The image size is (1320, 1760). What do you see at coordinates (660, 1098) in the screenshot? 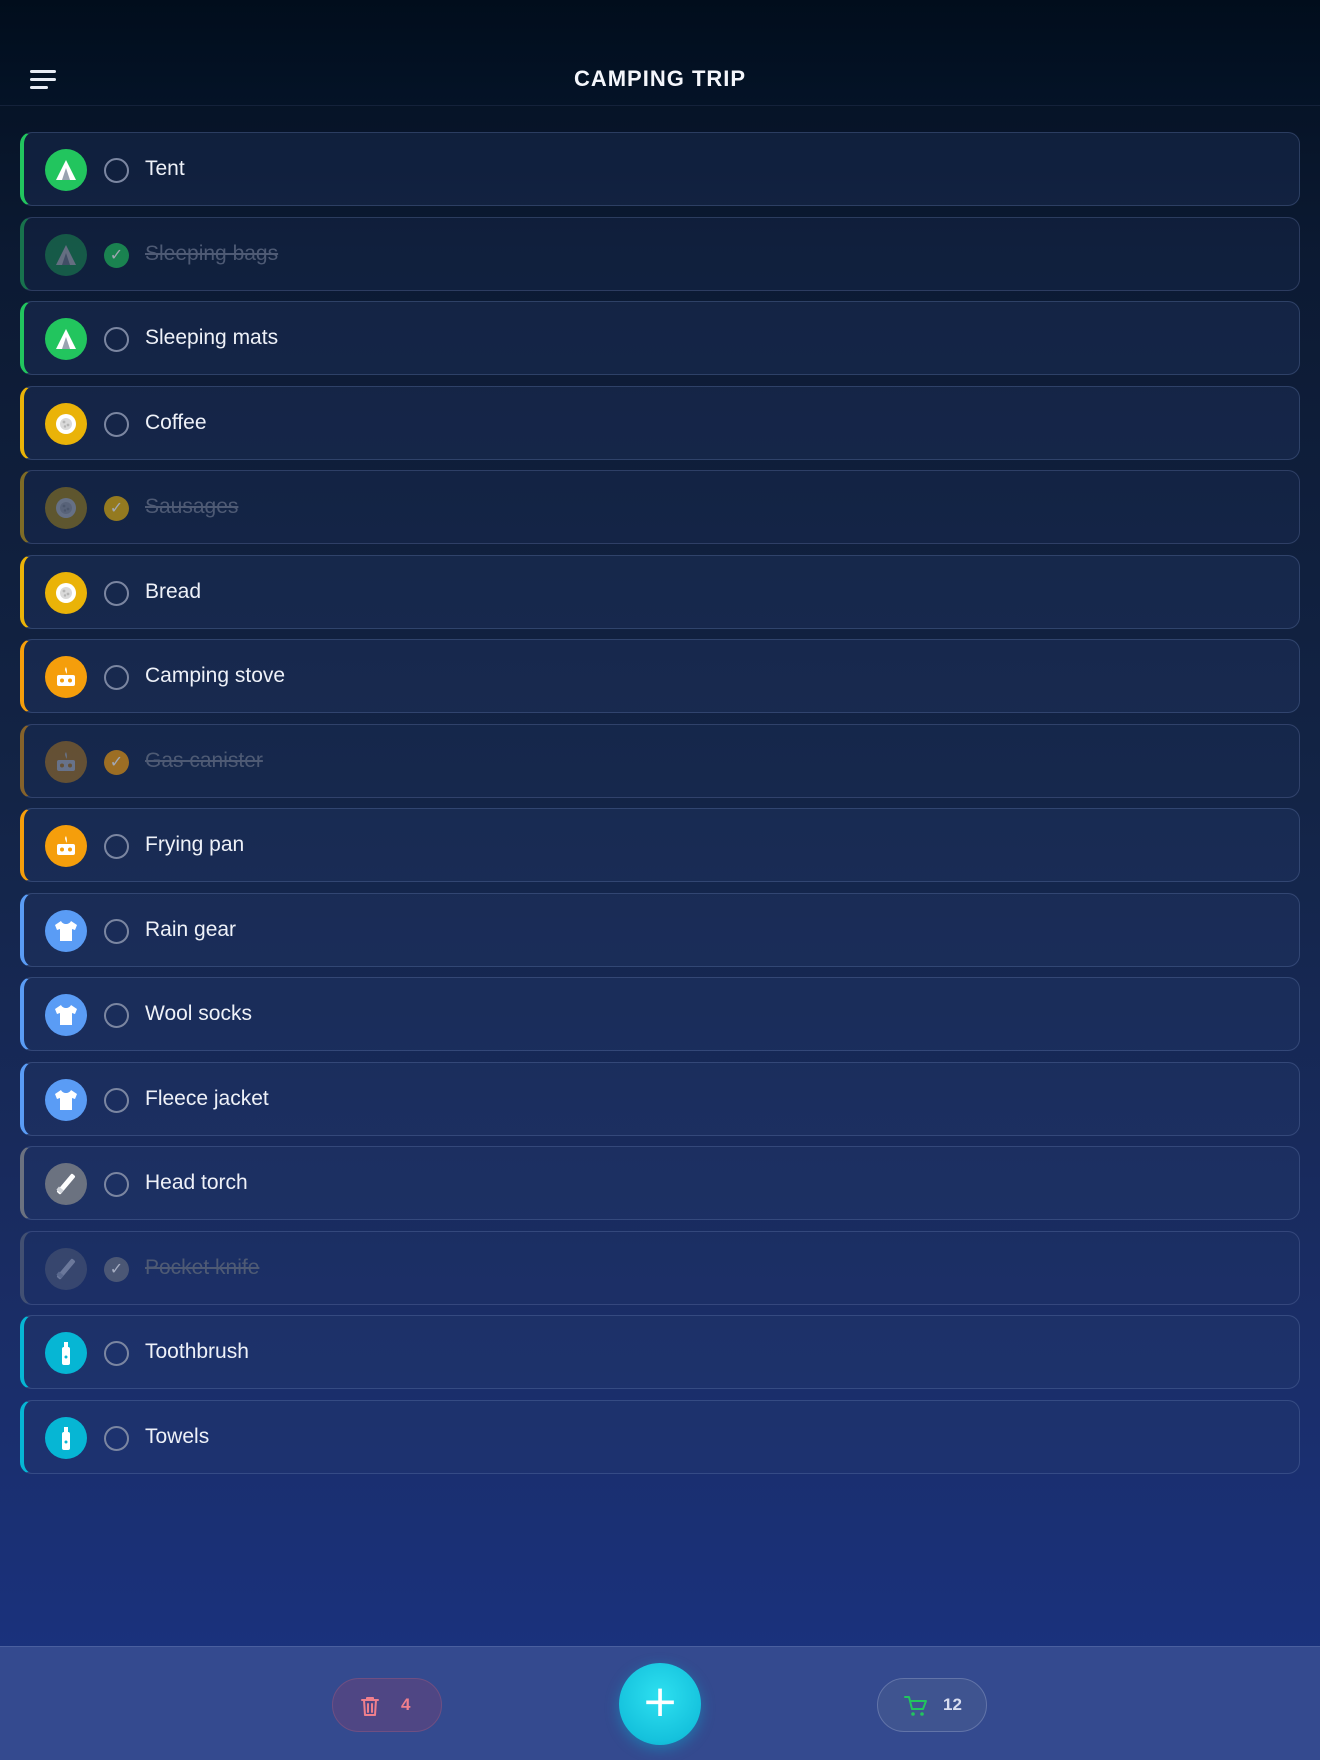
I see `list-item: Fleece jacket` at bounding box center [660, 1098].